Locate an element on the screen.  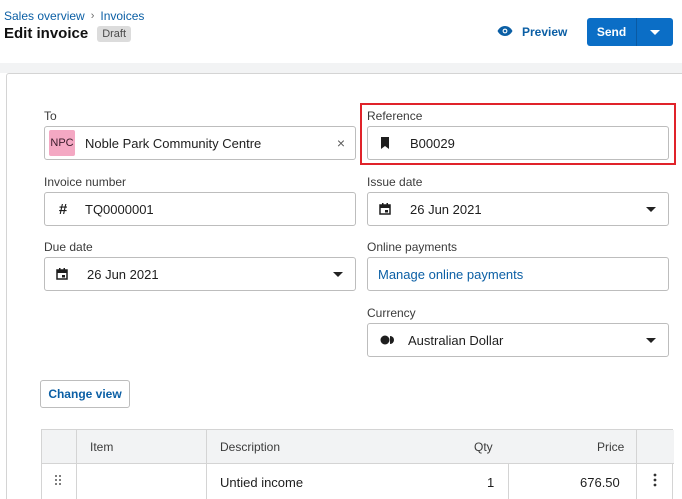
column-header-description: Description is located at coordinates (250, 447).